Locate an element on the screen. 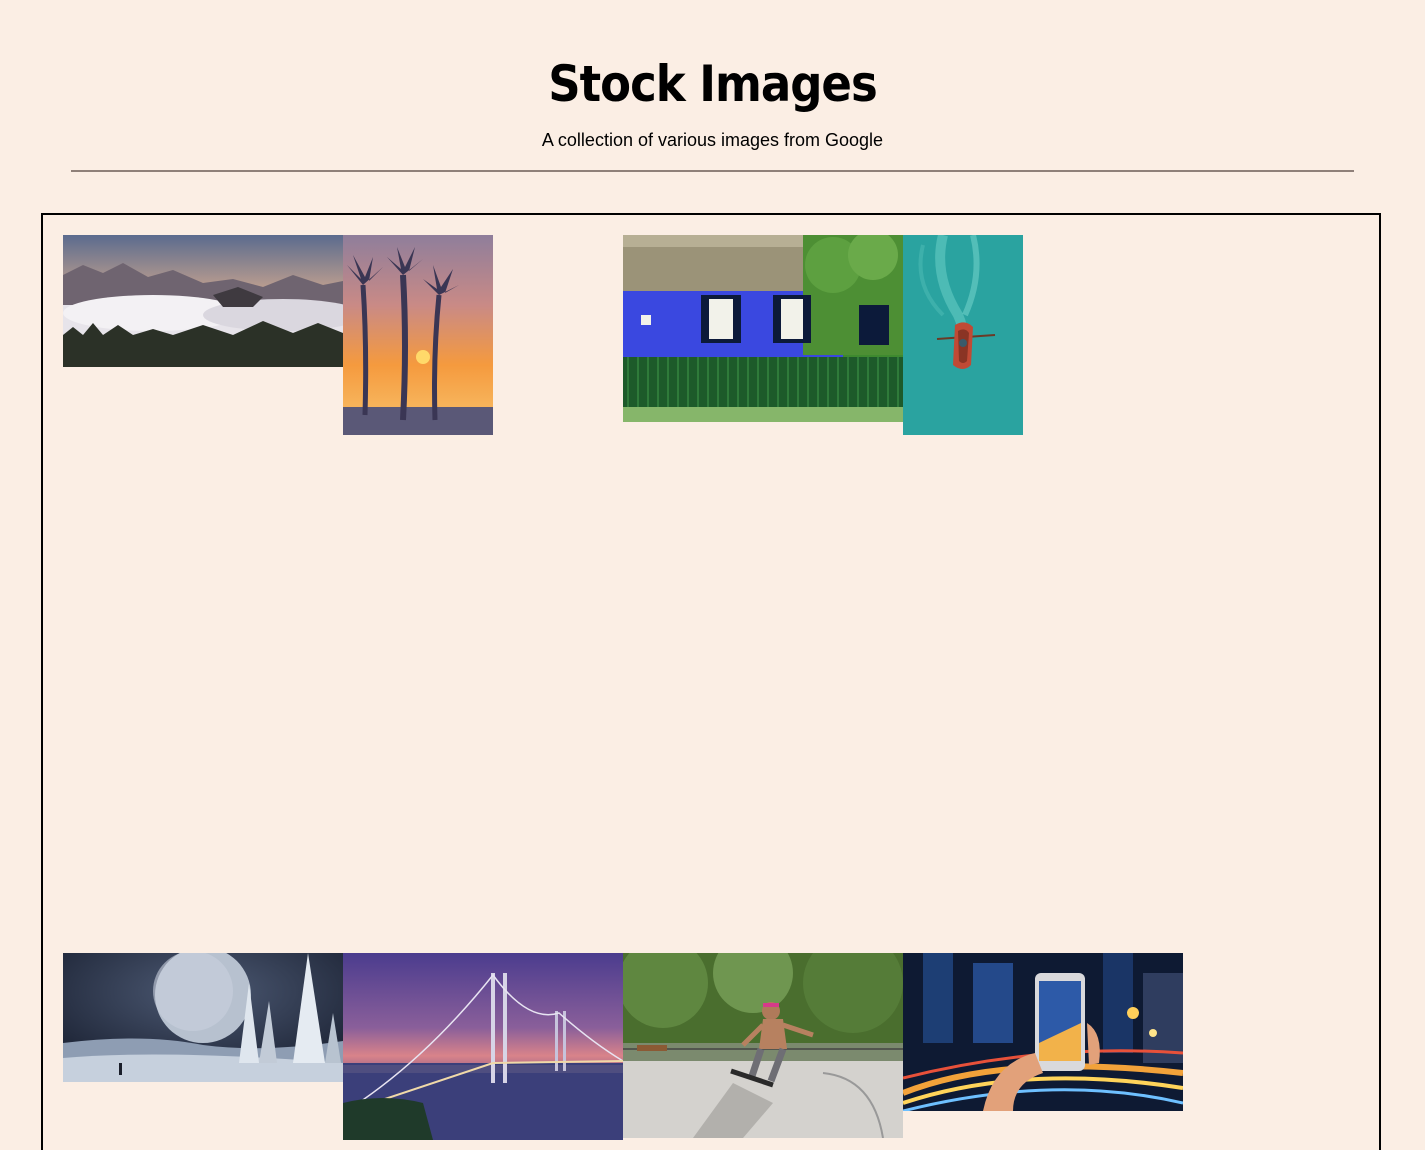  image-skateboarder is located at coordinates (763, 1045).